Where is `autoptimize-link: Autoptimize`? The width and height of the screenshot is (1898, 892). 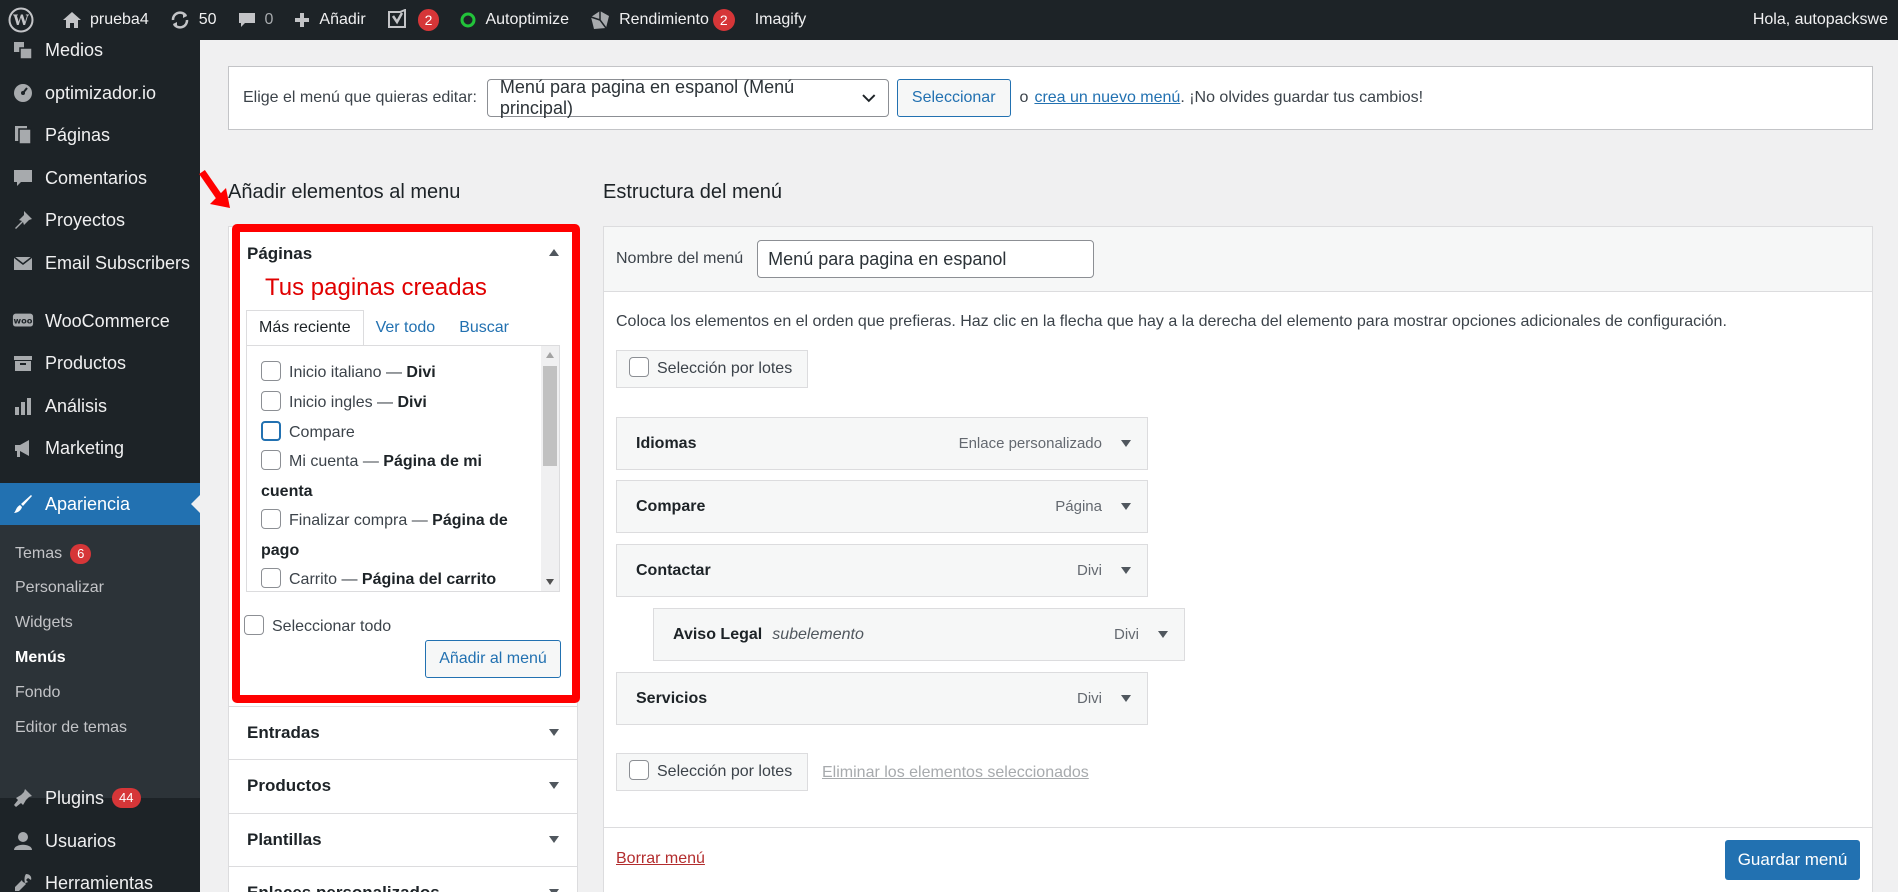 autoptimize-link: Autoptimize is located at coordinates (514, 20).